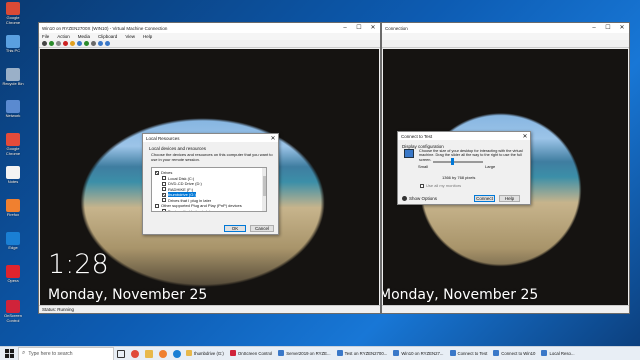 Image resolution: width=640 pixels, height=360 pixels. Describe the element at coordinates (72, 43) in the screenshot. I see `save-state-icon` at that location.